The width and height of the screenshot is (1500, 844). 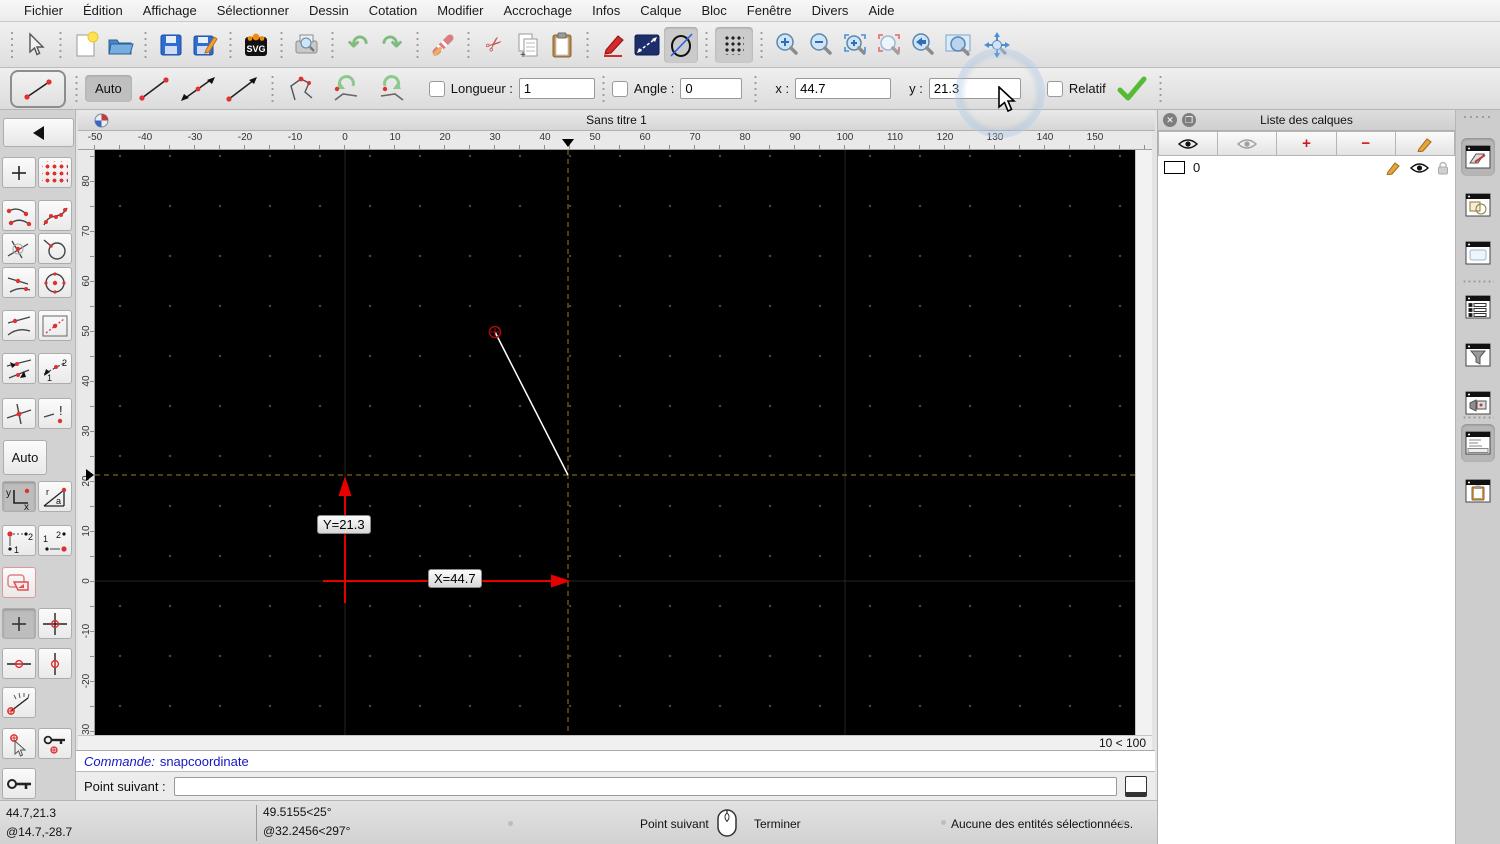 I want to click on y-input, so click(x=974, y=88).